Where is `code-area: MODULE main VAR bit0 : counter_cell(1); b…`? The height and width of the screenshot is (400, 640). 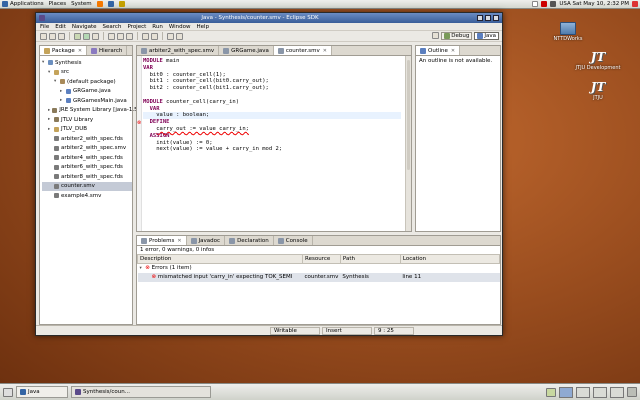 code-area: MODULE main VAR bit0 : counter_cell(1); b… is located at coordinates (272, 105).